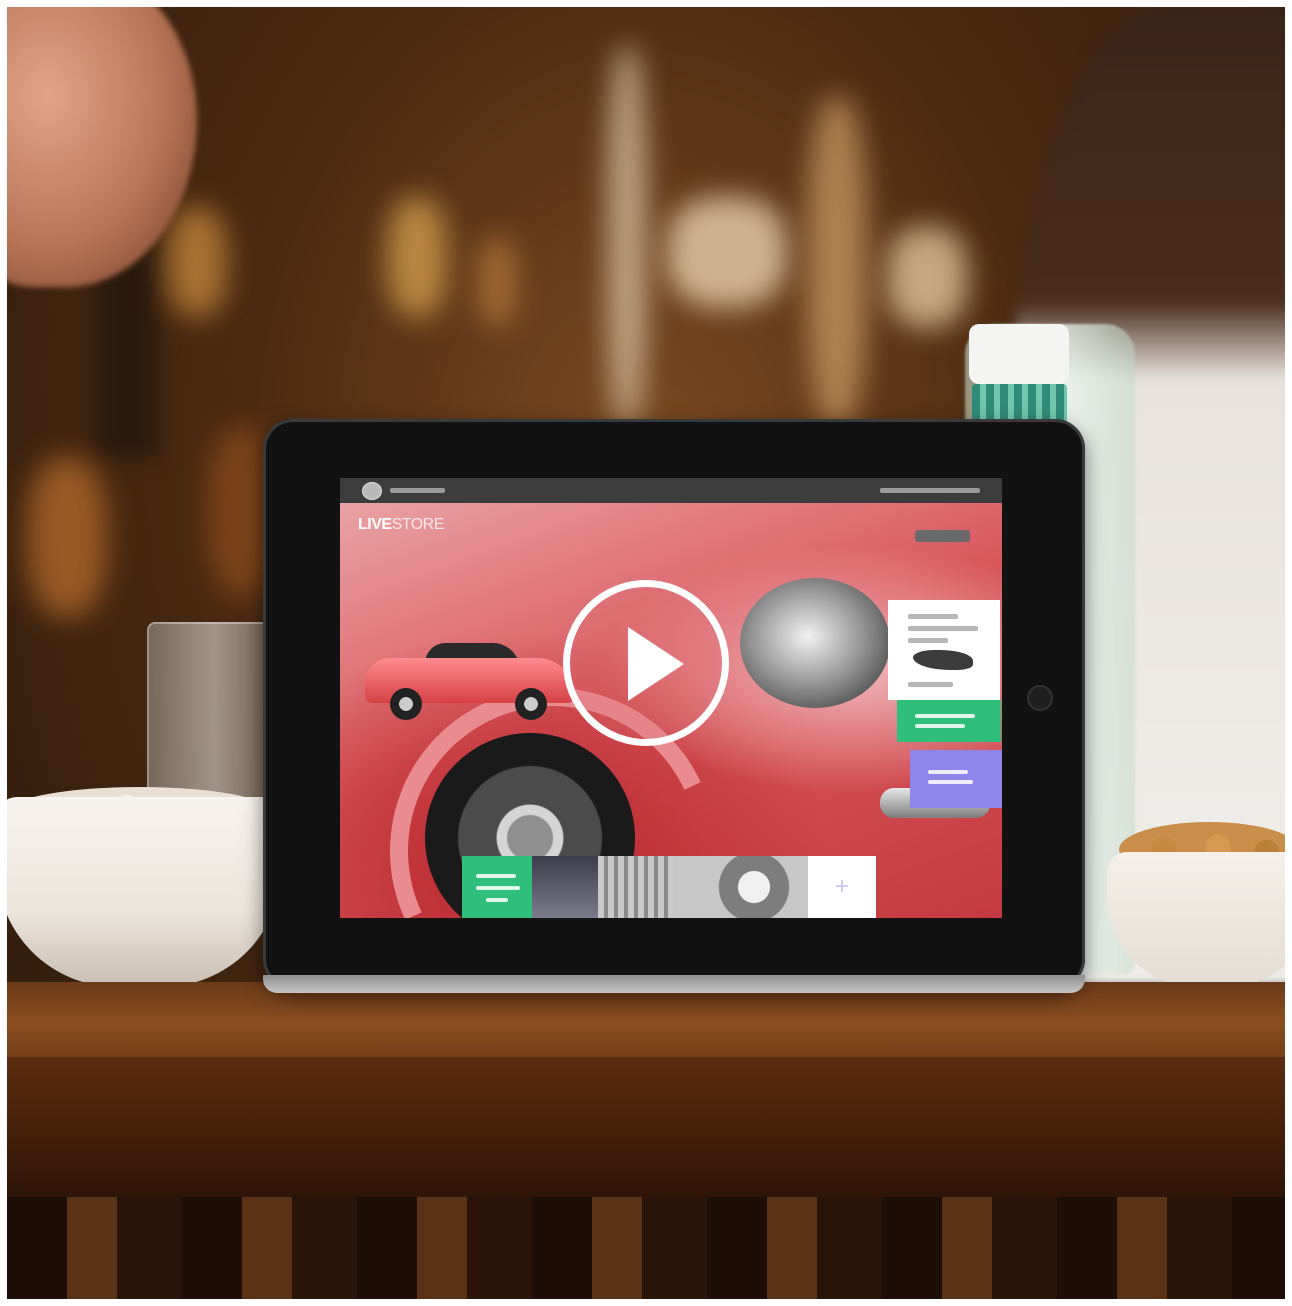 This screenshot has height=1306, width=1292. I want to click on top-bar-left-label, so click(417, 490).